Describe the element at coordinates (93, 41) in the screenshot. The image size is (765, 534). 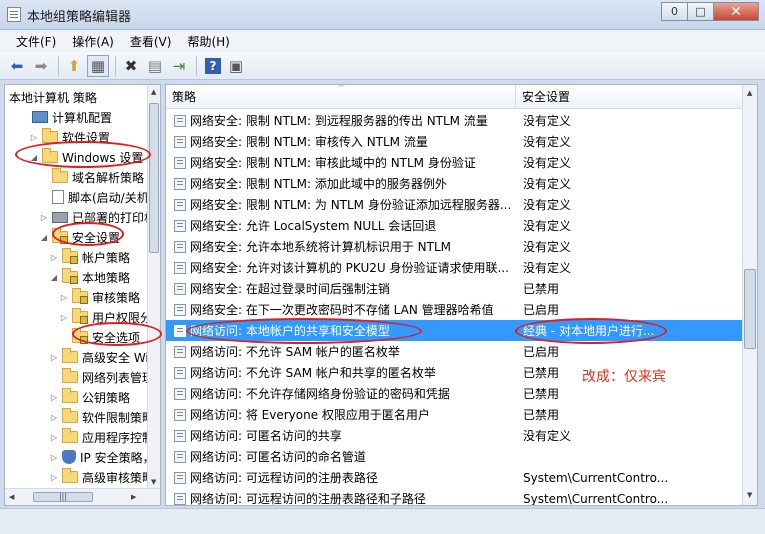
I see `menu-action: 操作(A)` at that location.